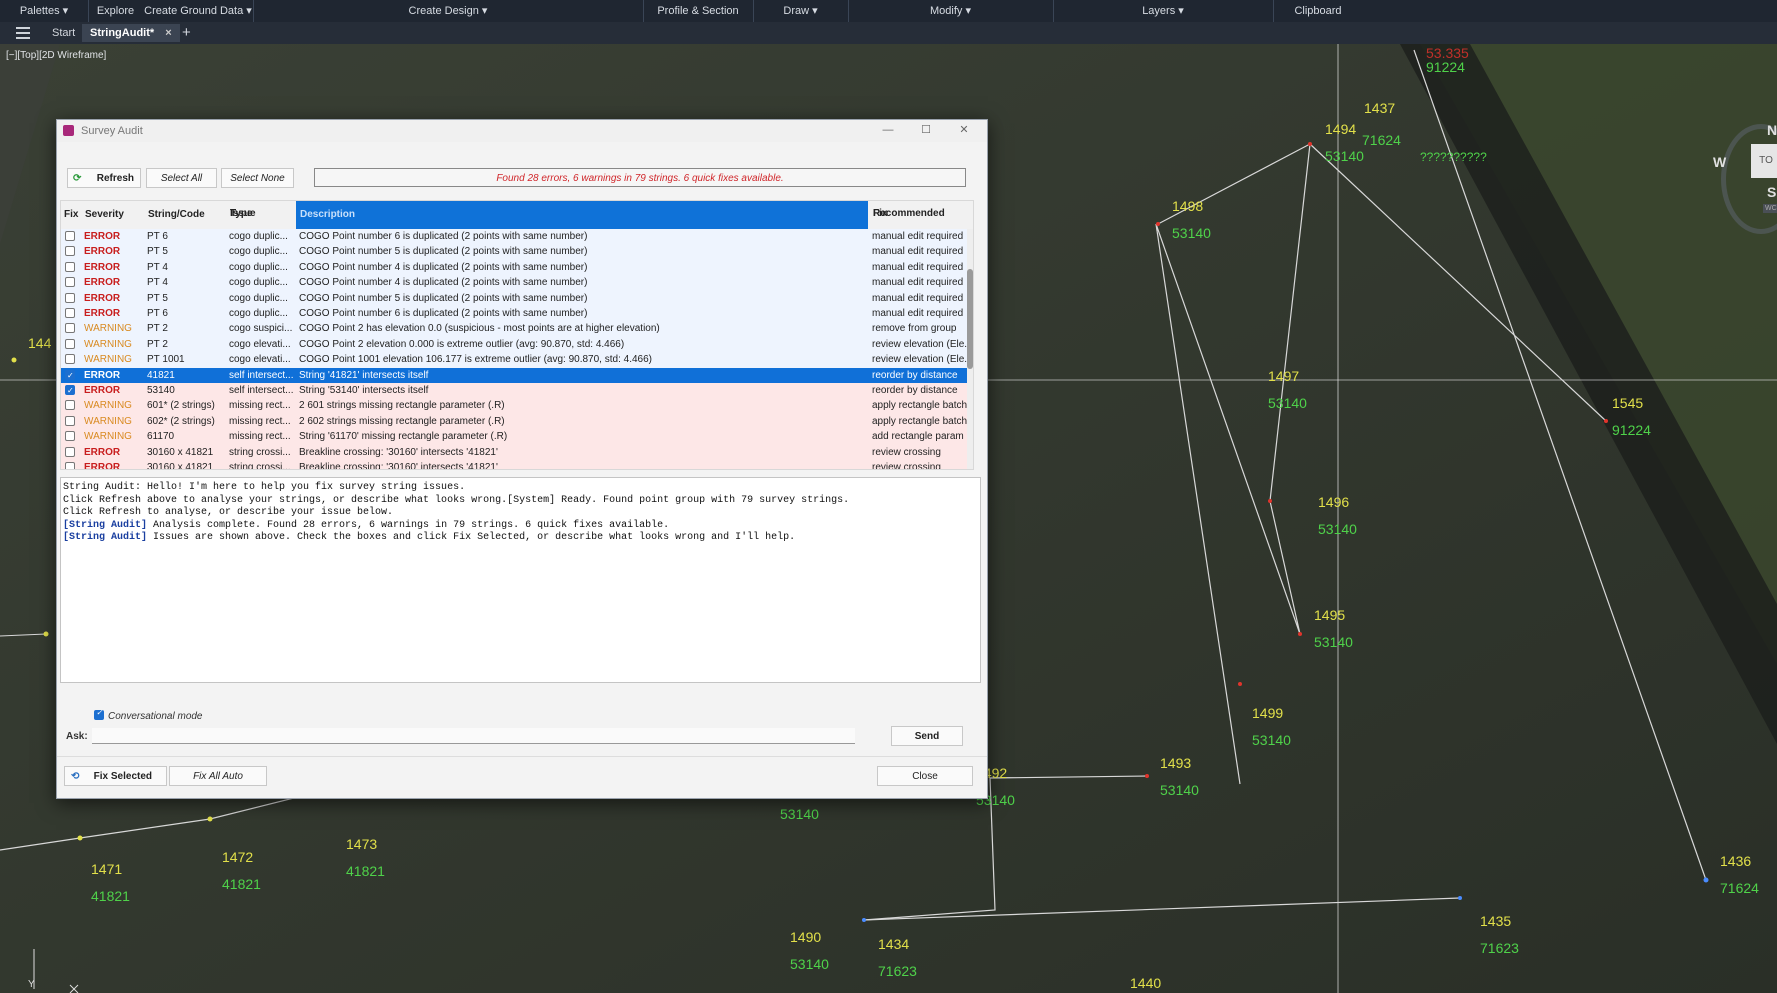 Image resolution: width=1777 pixels, height=993 pixels. What do you see at coordinates (927, 736) in the screenshot?
I see `send-button: Send` at bounding box center [927, 736].